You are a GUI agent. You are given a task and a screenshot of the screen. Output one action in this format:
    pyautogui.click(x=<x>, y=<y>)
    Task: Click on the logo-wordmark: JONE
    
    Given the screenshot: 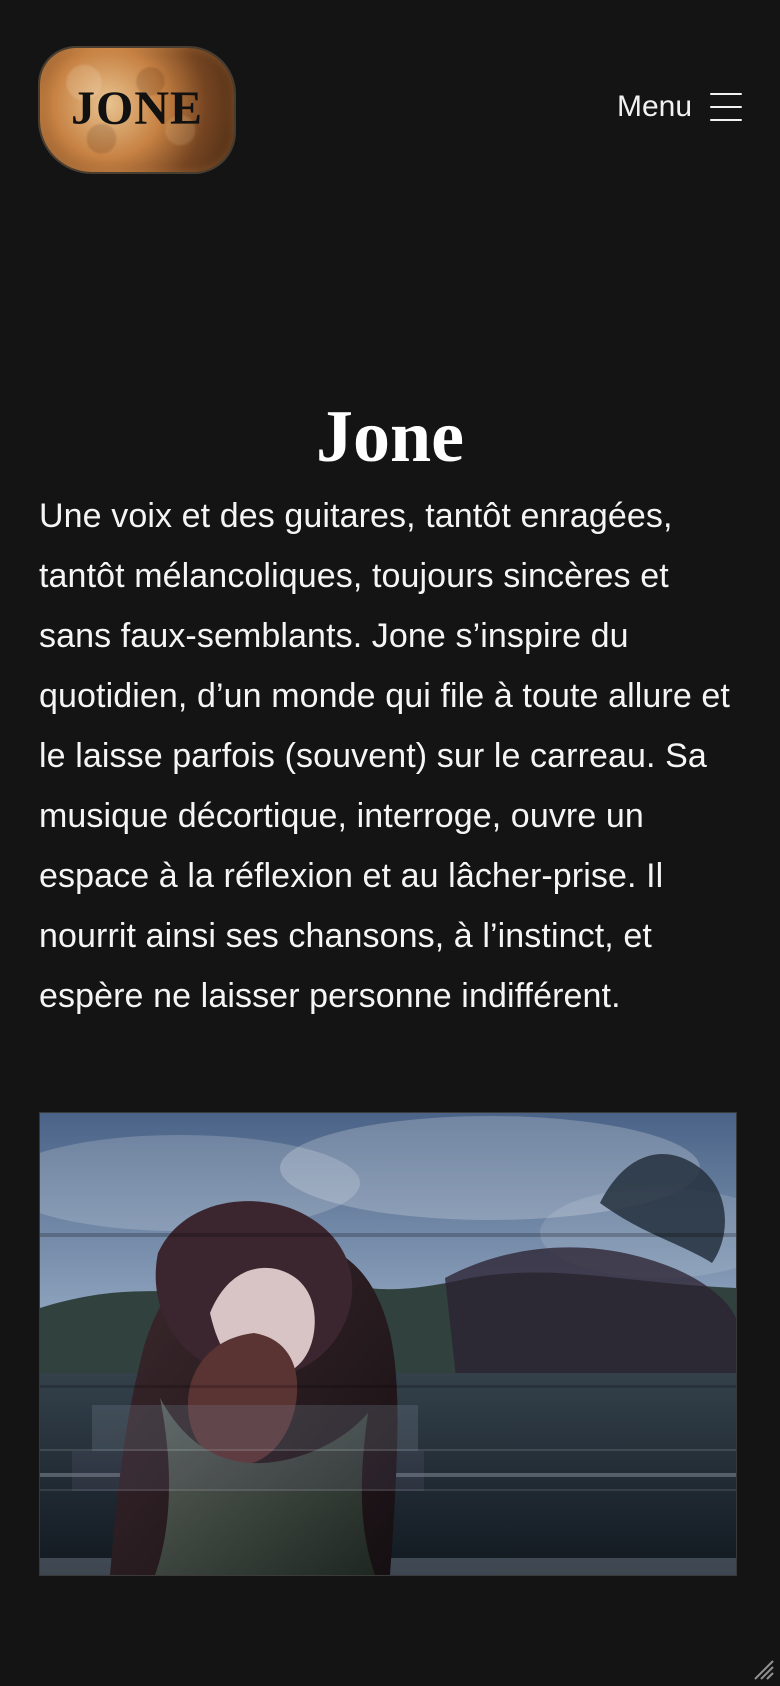 What is the action you would take?
    pyautogui.click(x=136, y=108)
    